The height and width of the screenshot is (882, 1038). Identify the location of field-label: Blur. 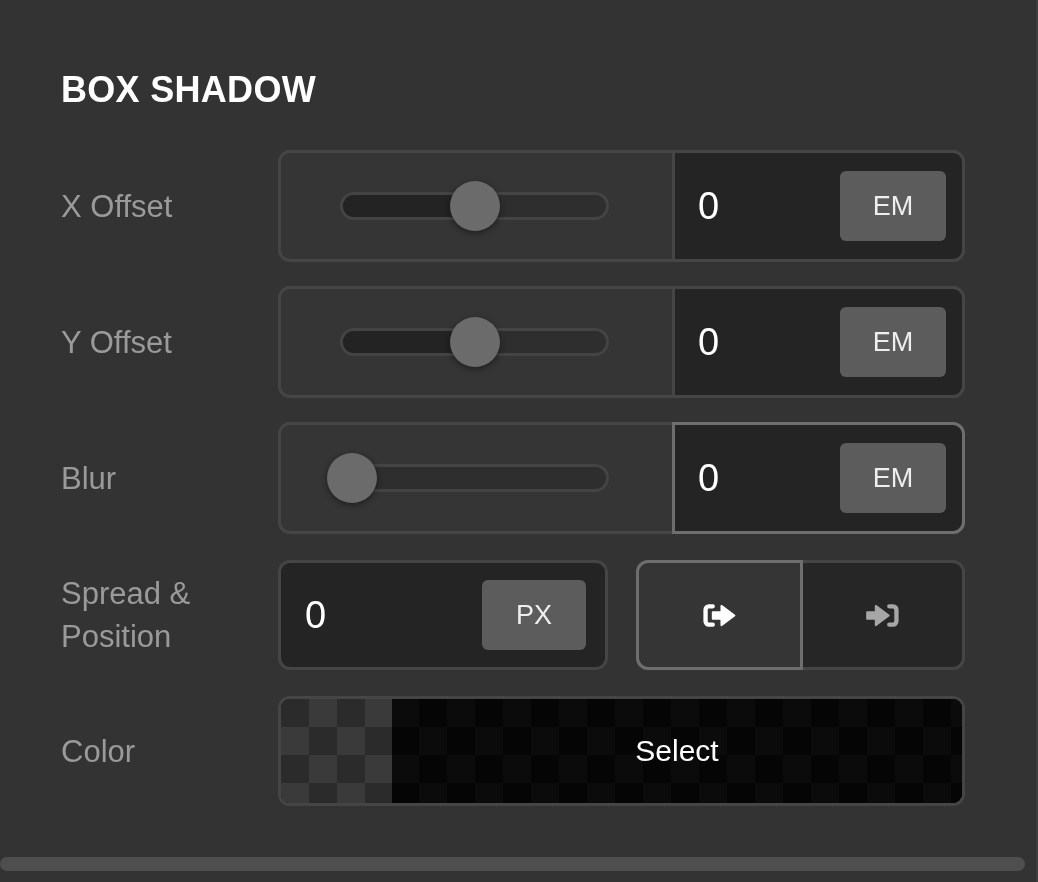
(89, 478).